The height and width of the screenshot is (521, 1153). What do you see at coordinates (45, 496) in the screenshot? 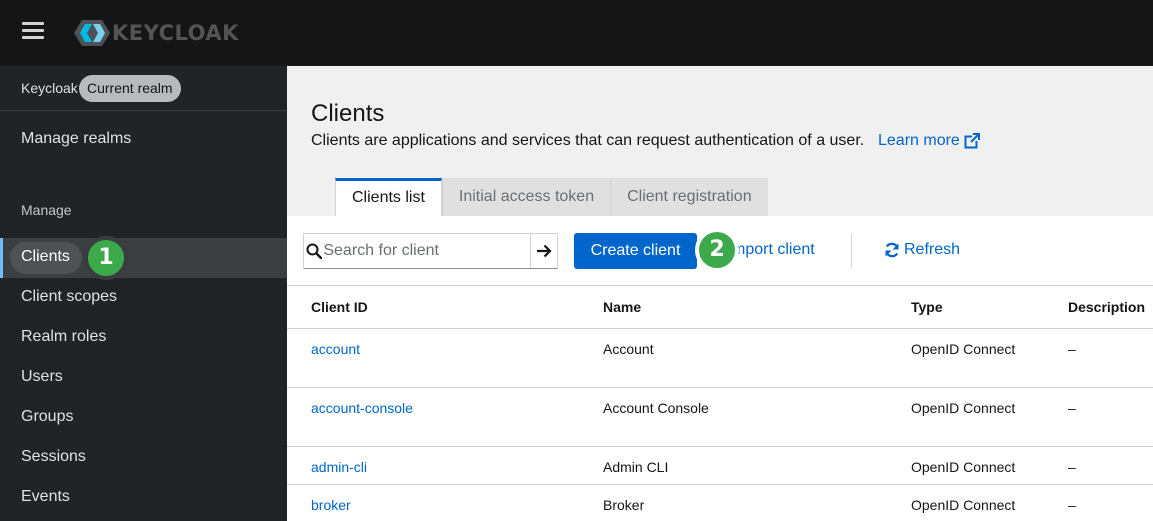
I see `sidebar-item-label: Events` at bounding box center [45, 496].